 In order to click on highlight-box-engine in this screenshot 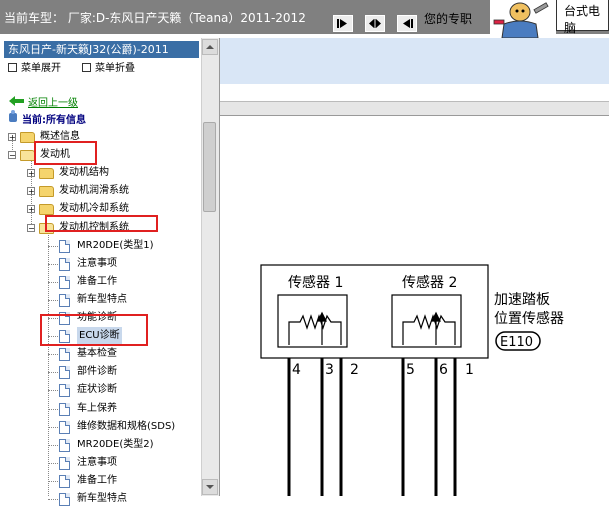, I will do `click(65, 153)`.